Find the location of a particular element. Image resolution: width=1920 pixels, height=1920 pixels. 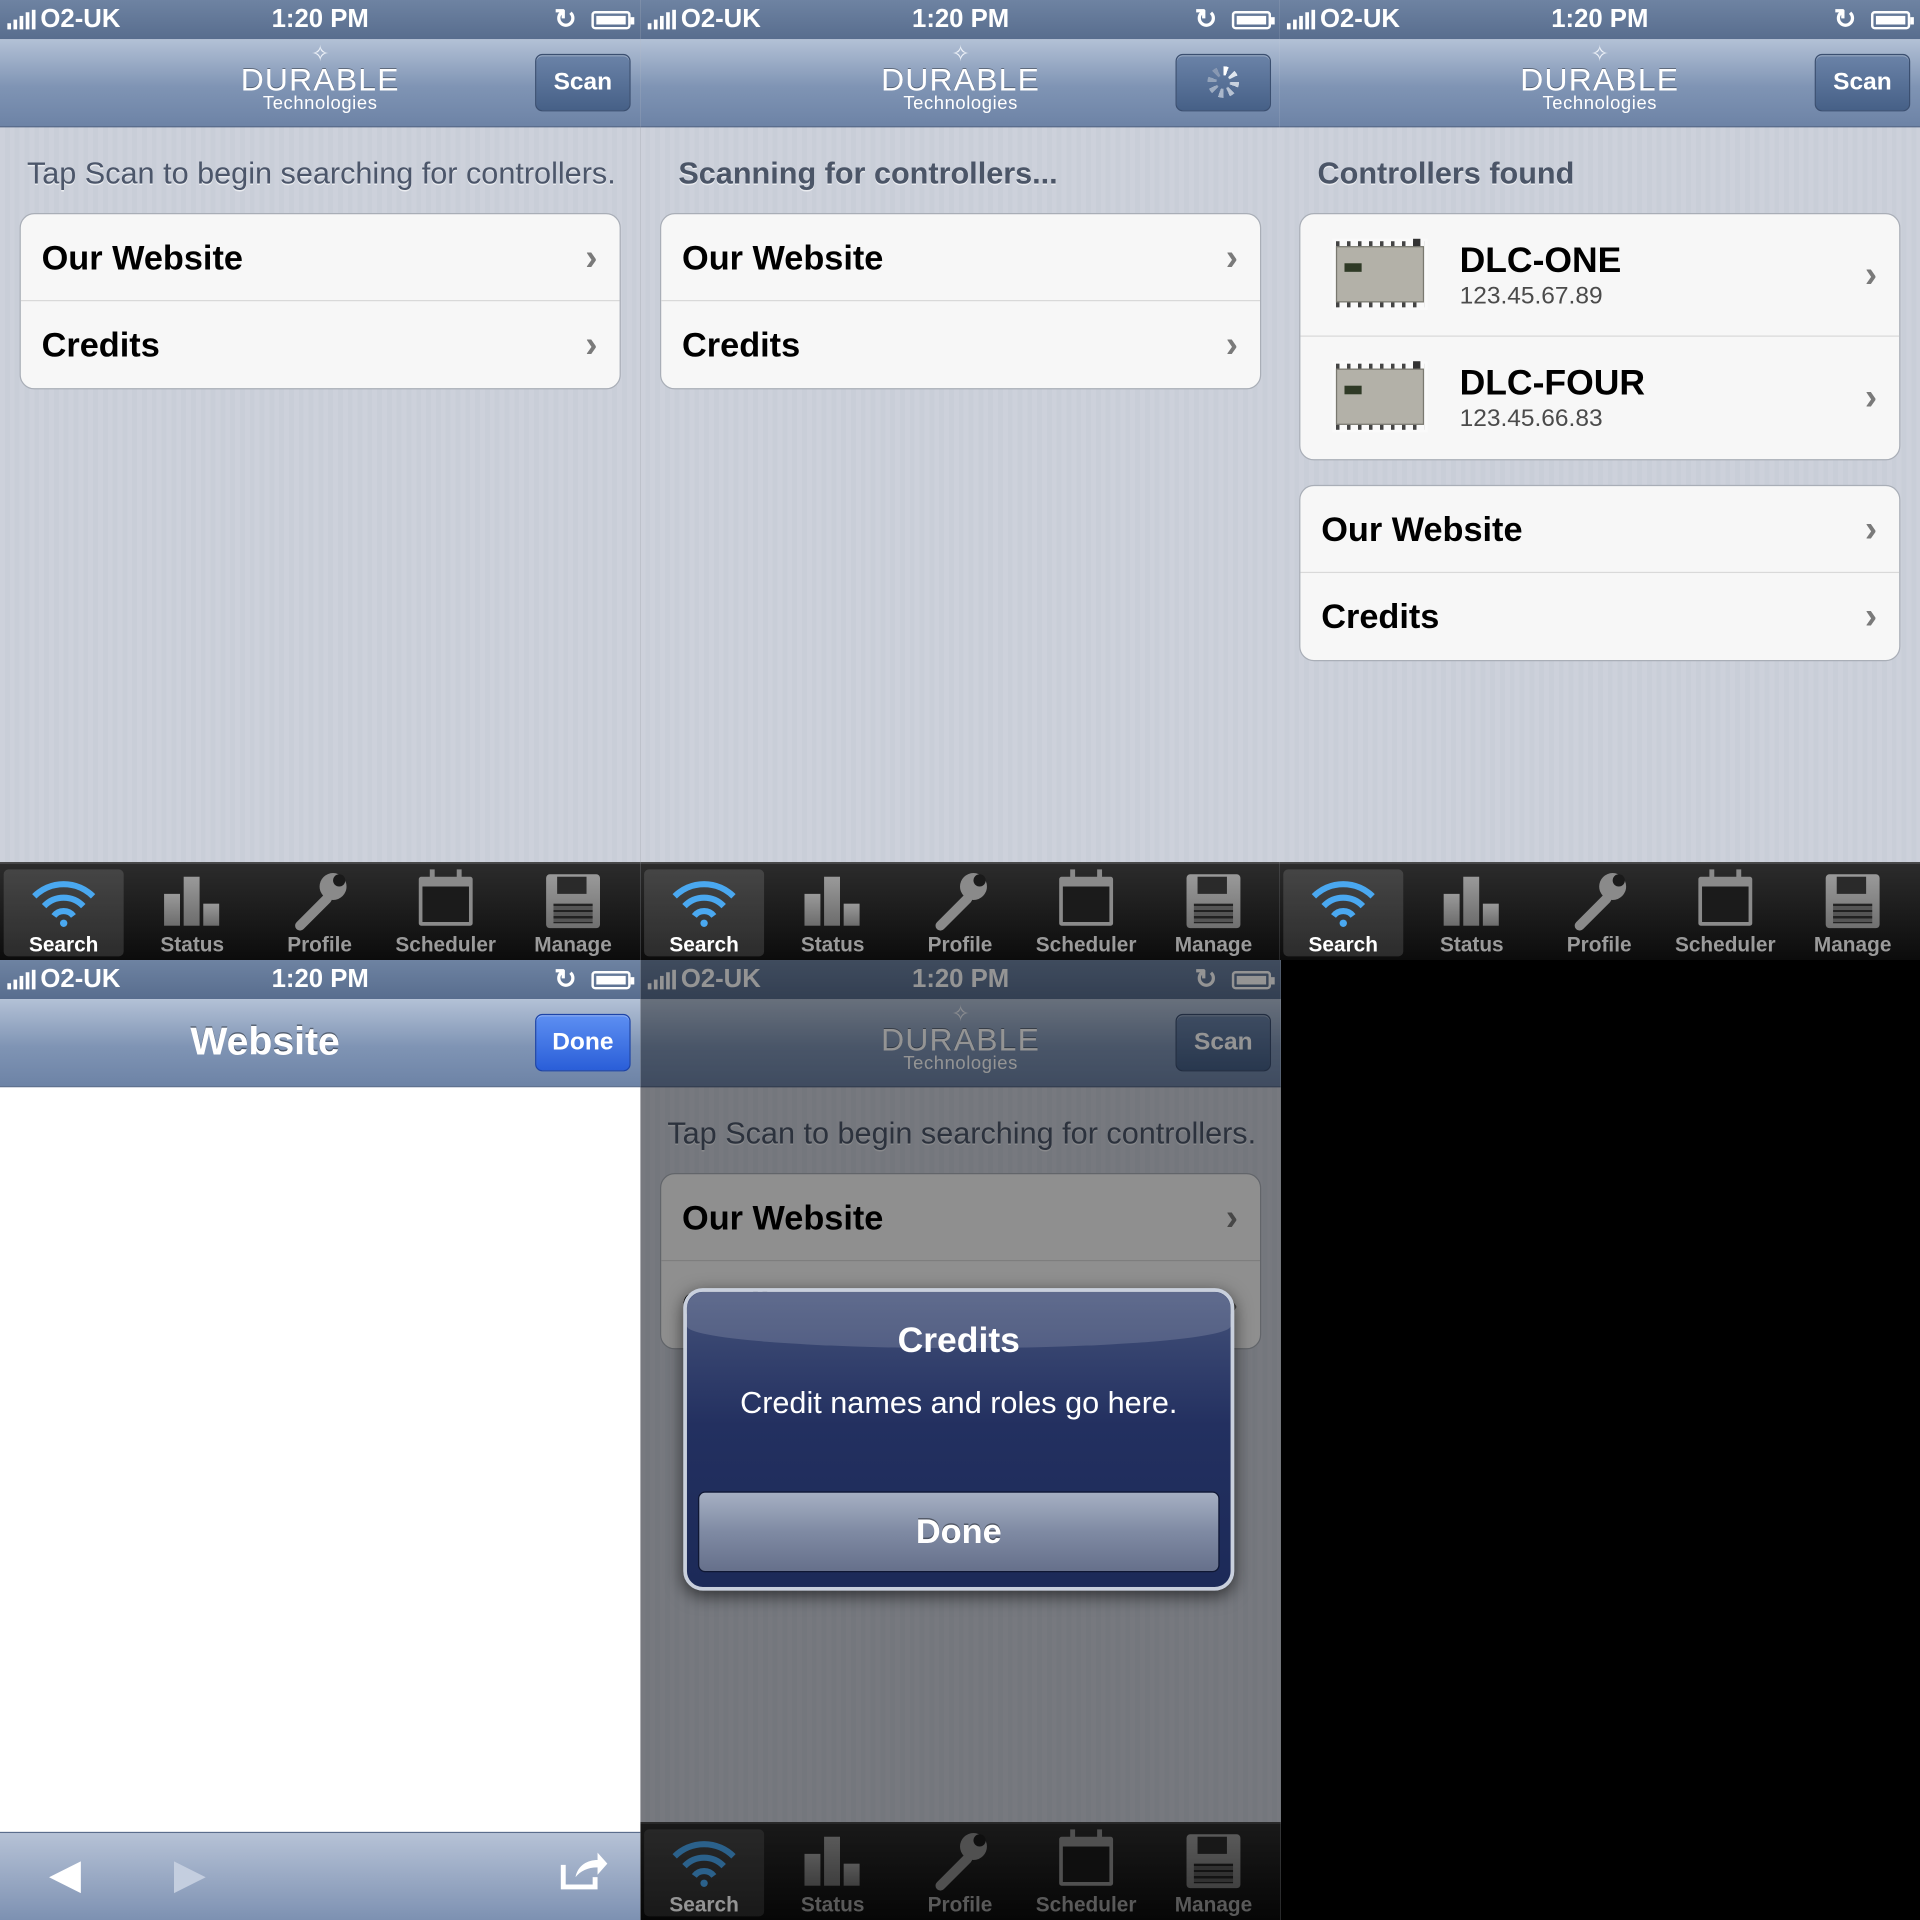

controller-row: DLC-FOUR 123.45.66.83 › is located at coordinates (1599, 398).